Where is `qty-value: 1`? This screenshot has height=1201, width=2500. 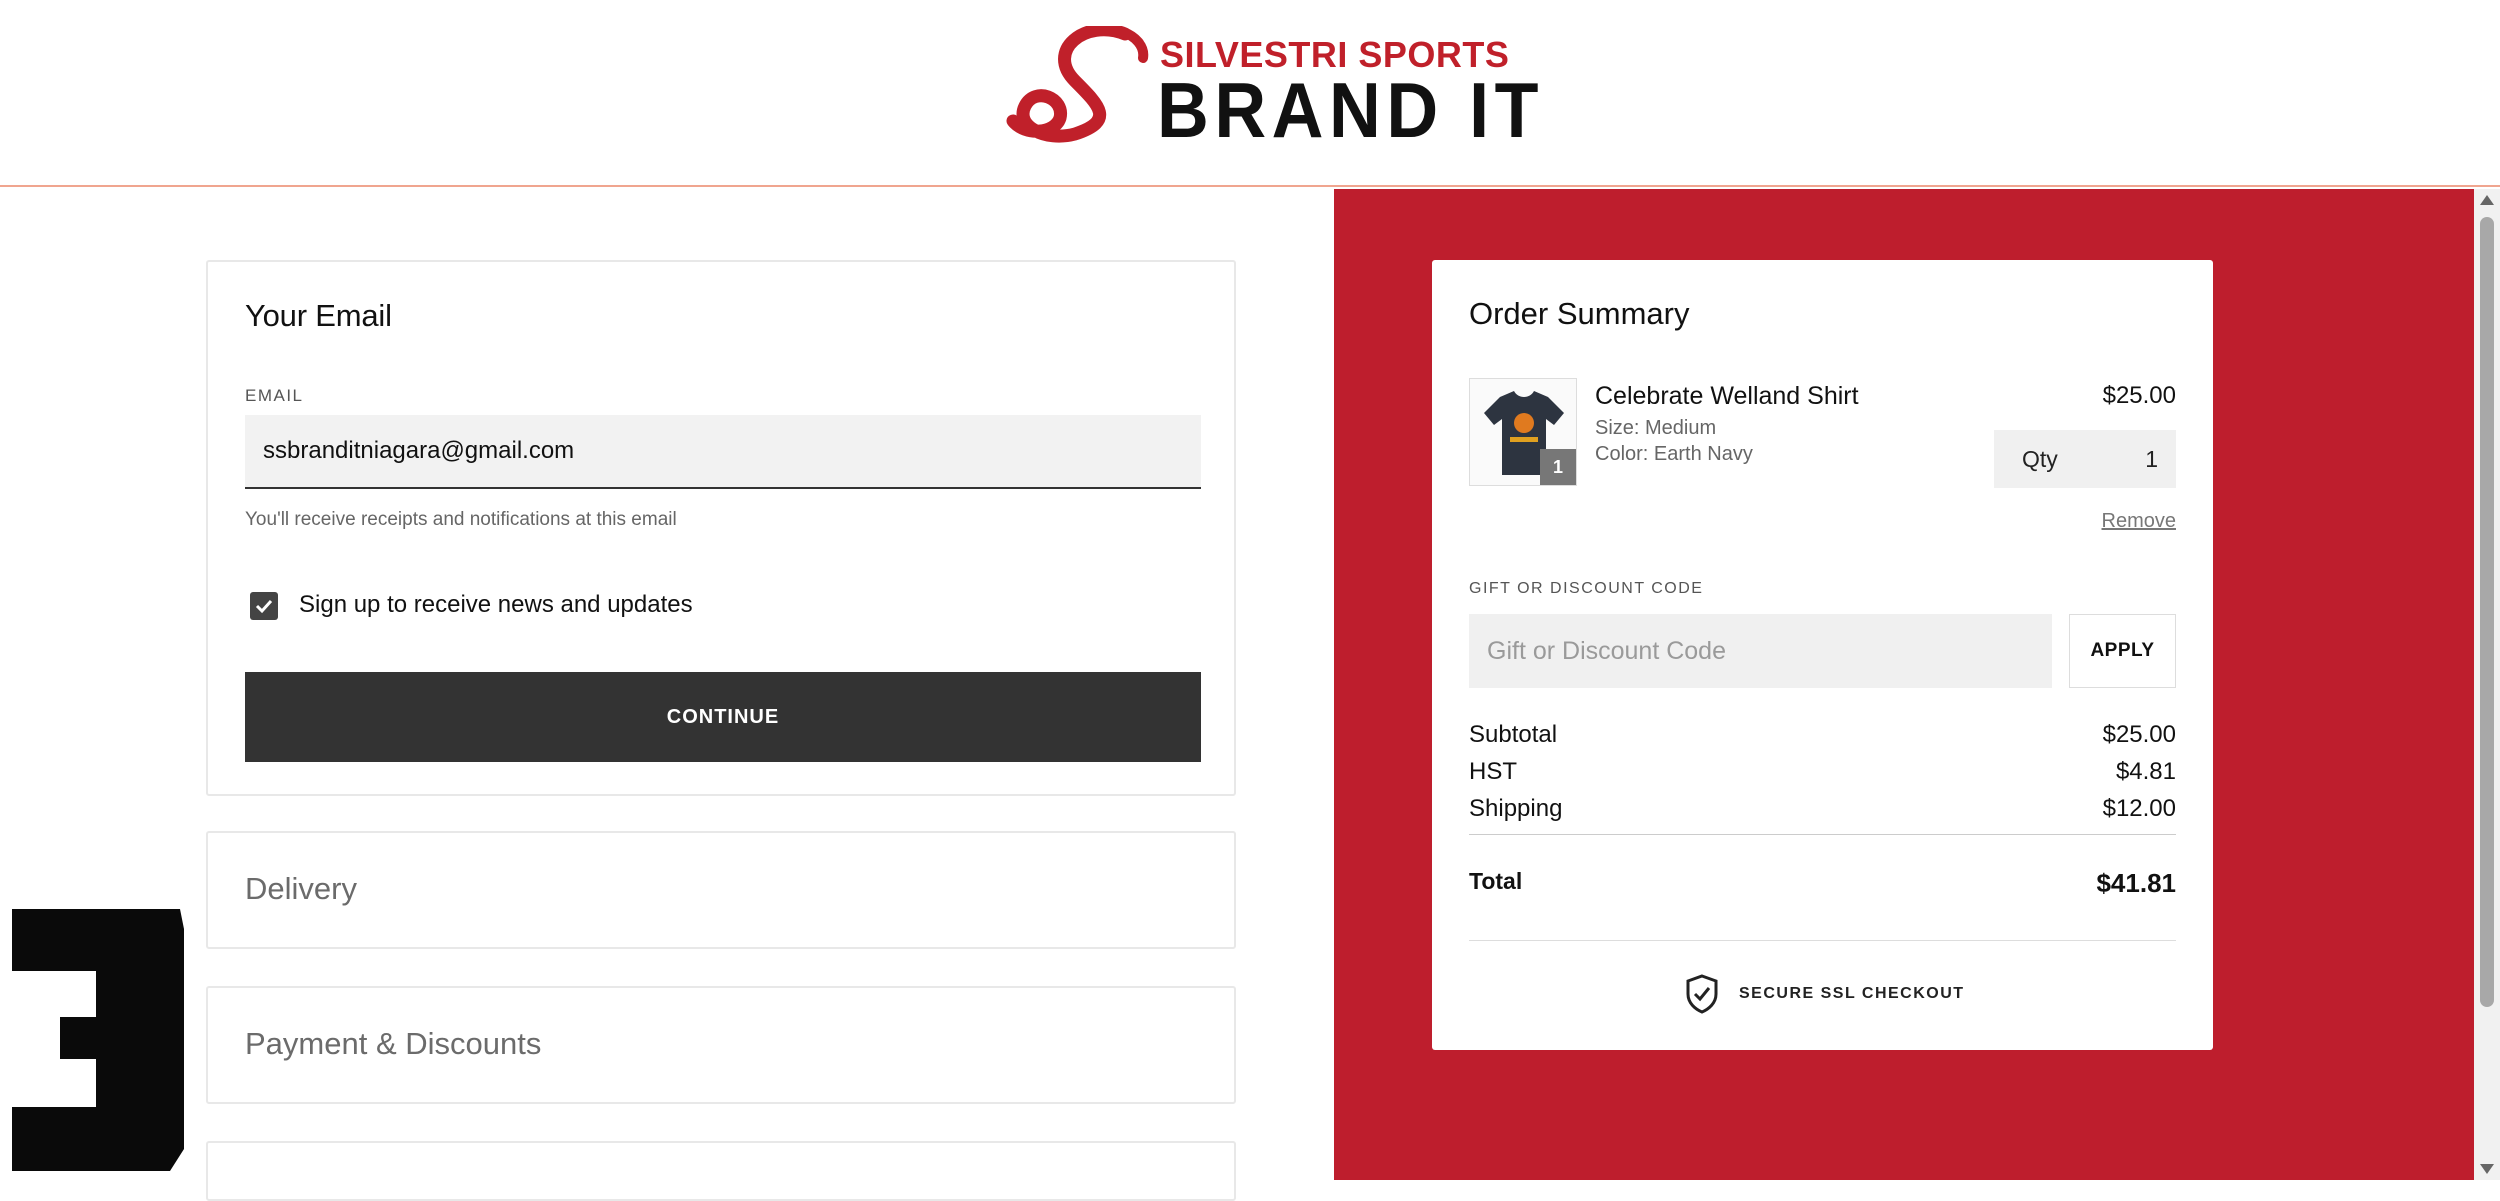
qty-value: 1 is located at coordinates (2151, 459).